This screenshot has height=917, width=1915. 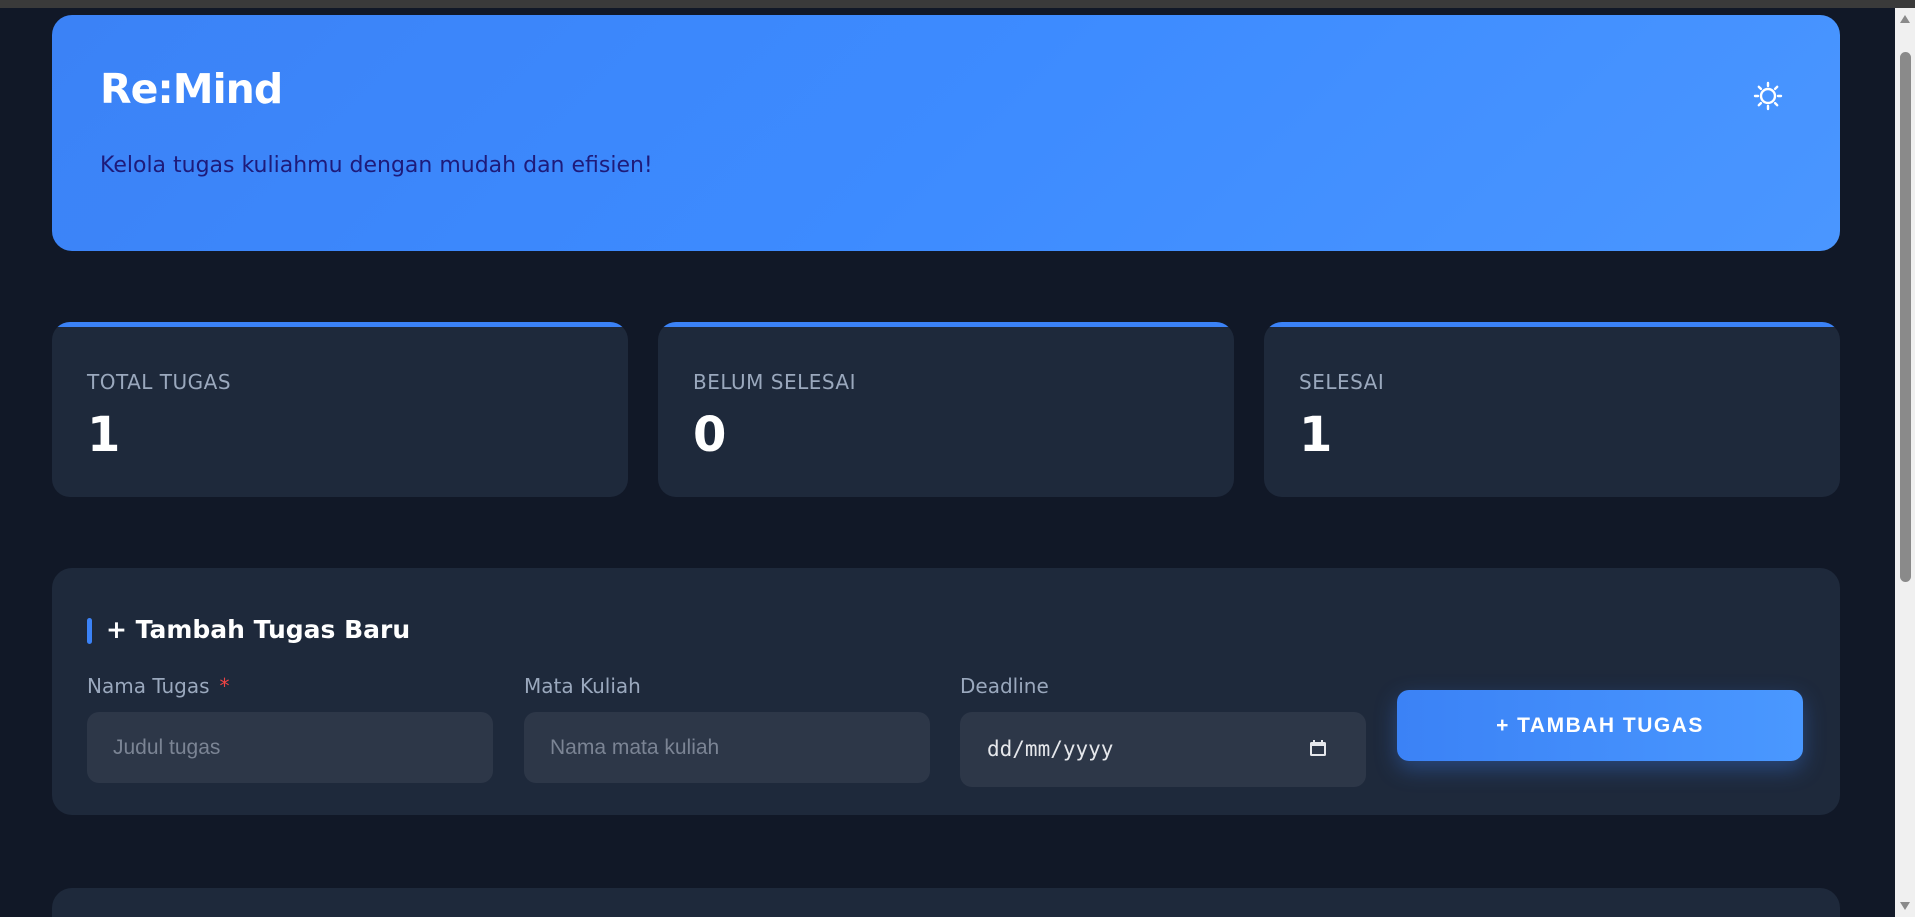 What do you see at coordinates (1905, 906) in the screenshot?
I see `scroll-down-arrow-icon` at bounding box center [1905, 906].